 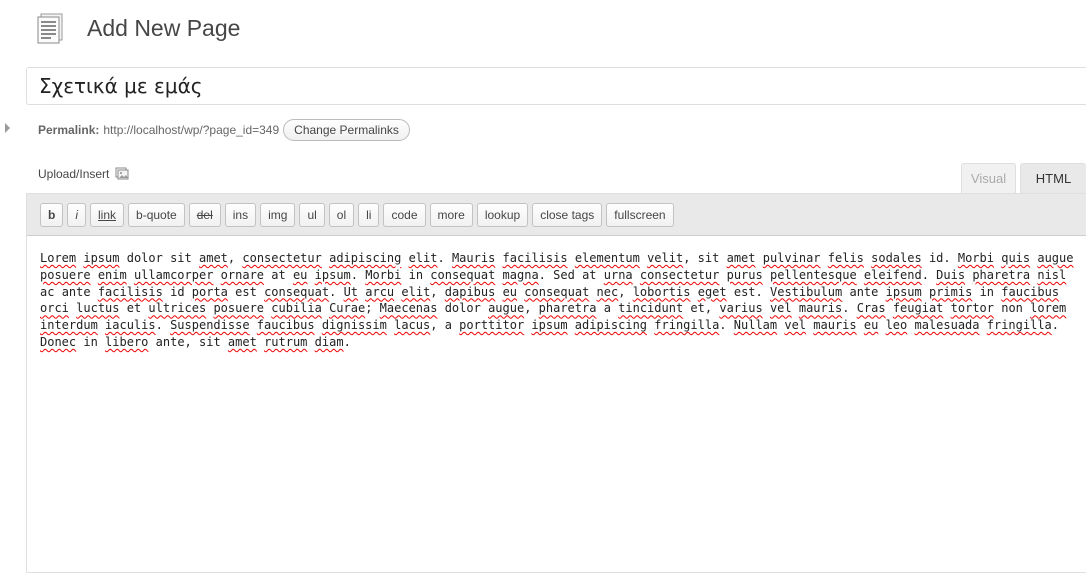 What do you see at coordinates (380, 291) in the screenshot?
I see `misspelled-word: arcu` at bounding box center [380, 291].